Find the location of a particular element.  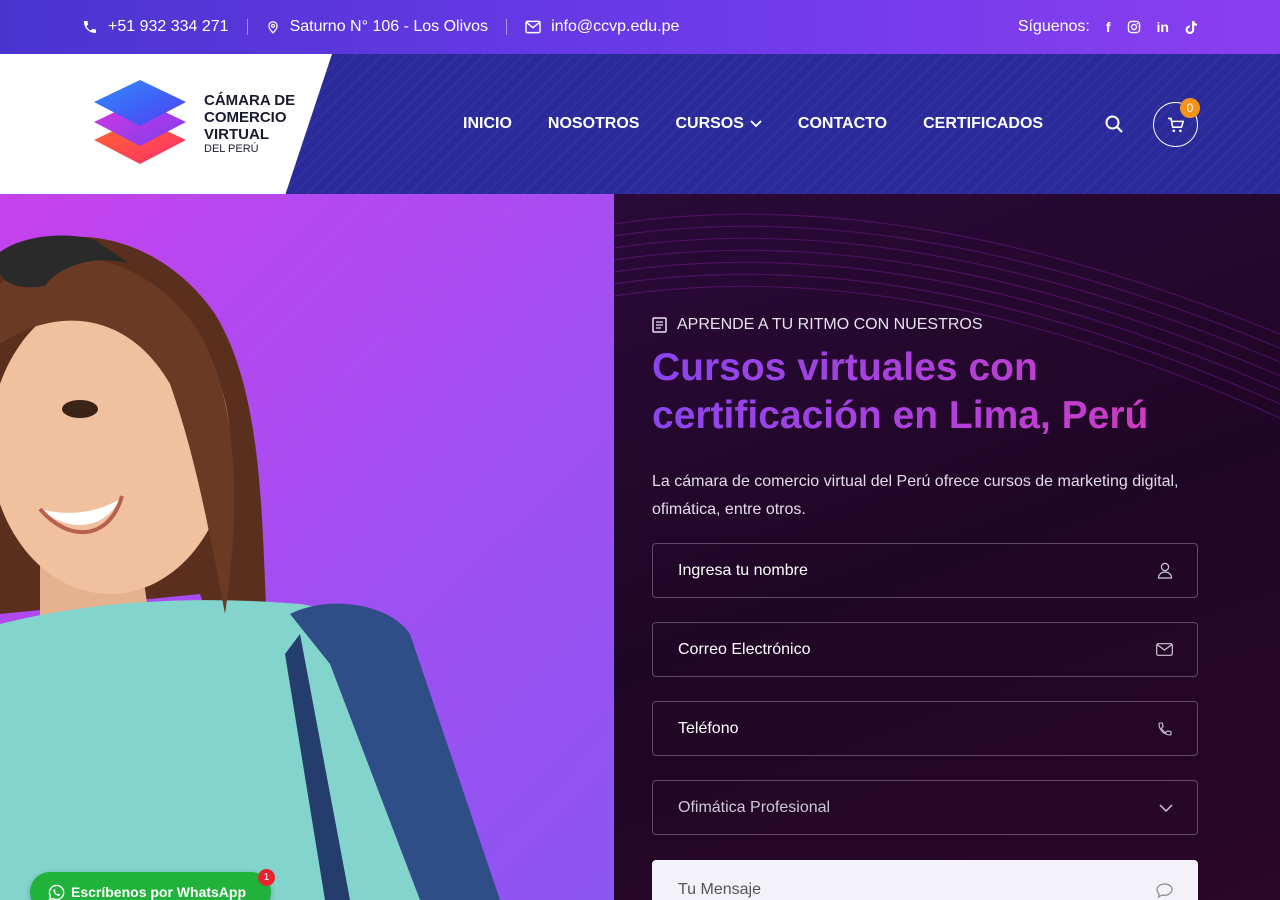

logo-line: VIRTUAL is located at coordinates (236, 134).